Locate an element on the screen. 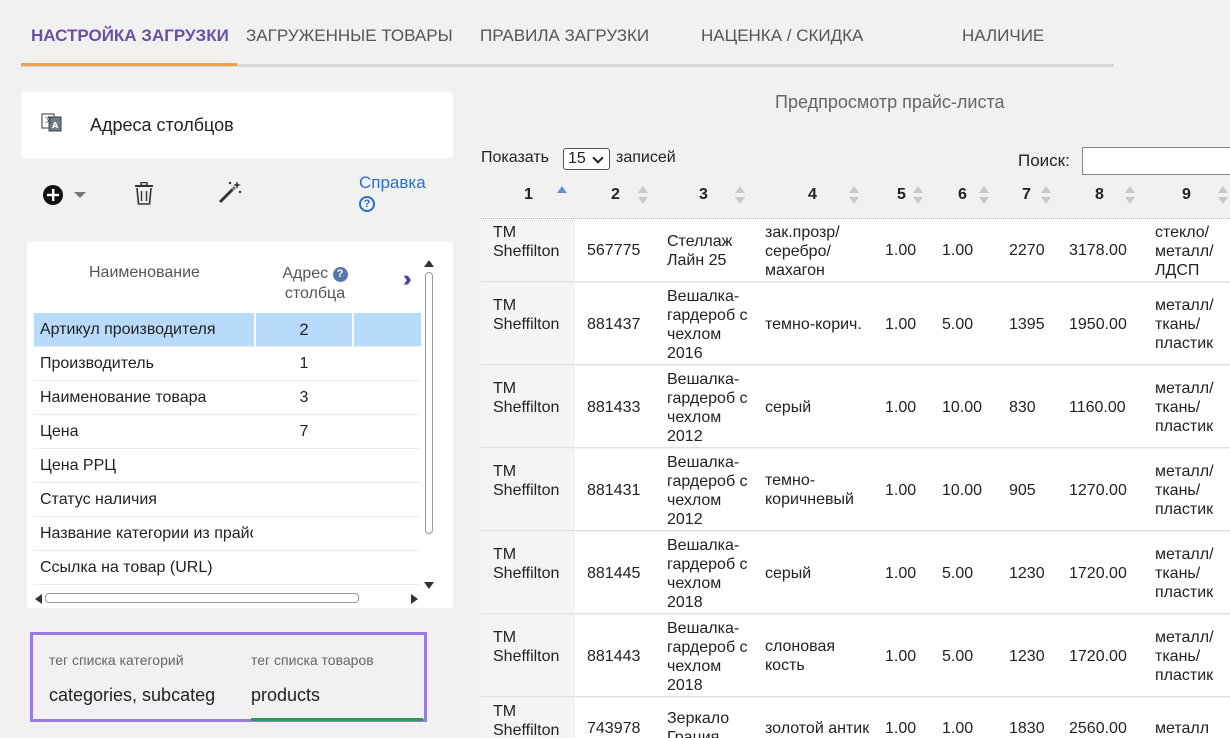 Image resolution: width=1230 pixels, height=738 pixels. mapping-row: Цена РРЦ is located at coordinates (227, 466).